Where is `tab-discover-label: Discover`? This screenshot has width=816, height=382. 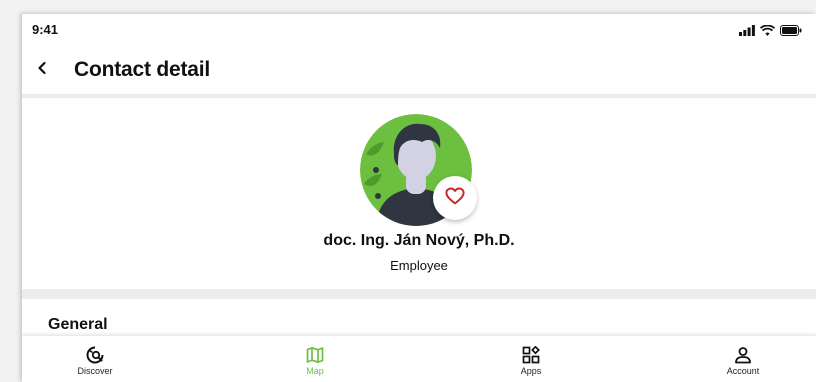
tab-discover-label: Discover is located at coordinates (95, 371).